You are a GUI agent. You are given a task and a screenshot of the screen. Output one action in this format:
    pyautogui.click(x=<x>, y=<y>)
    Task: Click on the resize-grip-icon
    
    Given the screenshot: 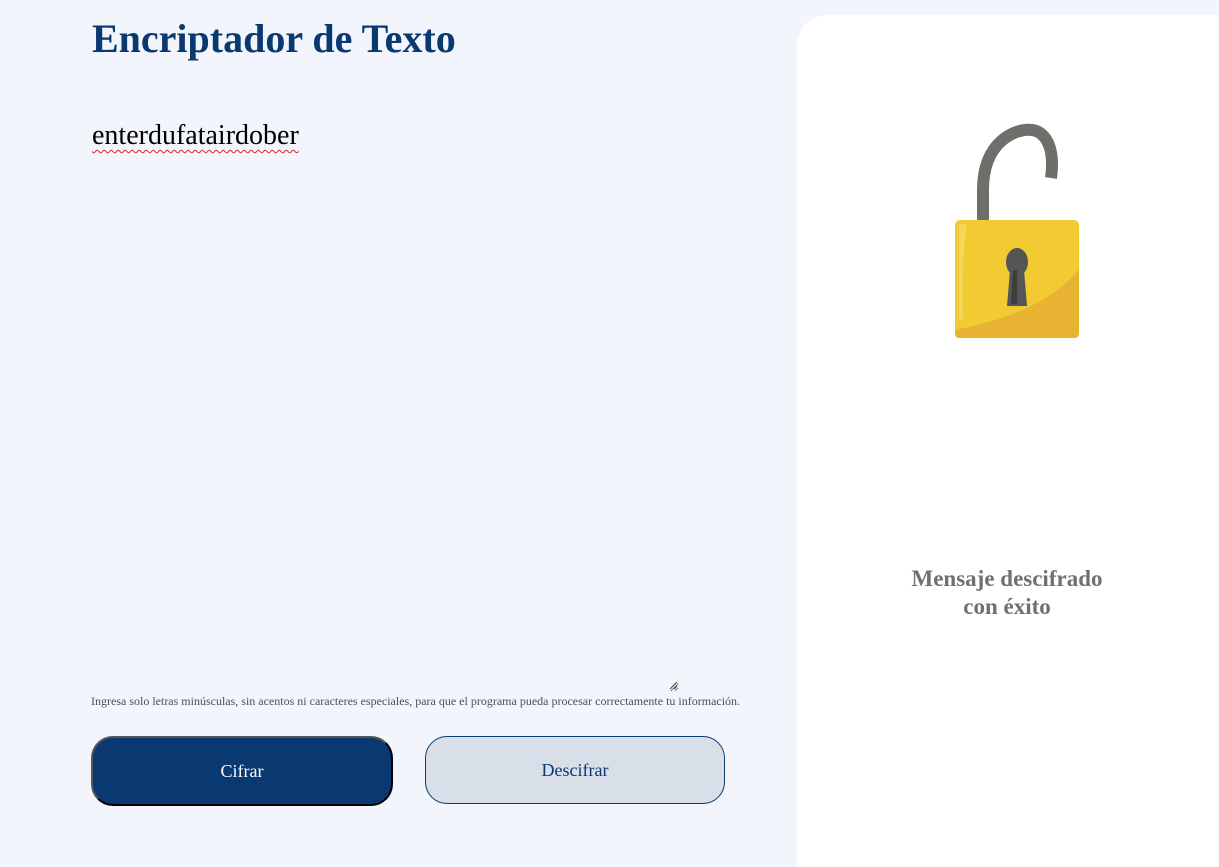 What is the action you would take?
    pyautogui.click(x=673, y=685)
    